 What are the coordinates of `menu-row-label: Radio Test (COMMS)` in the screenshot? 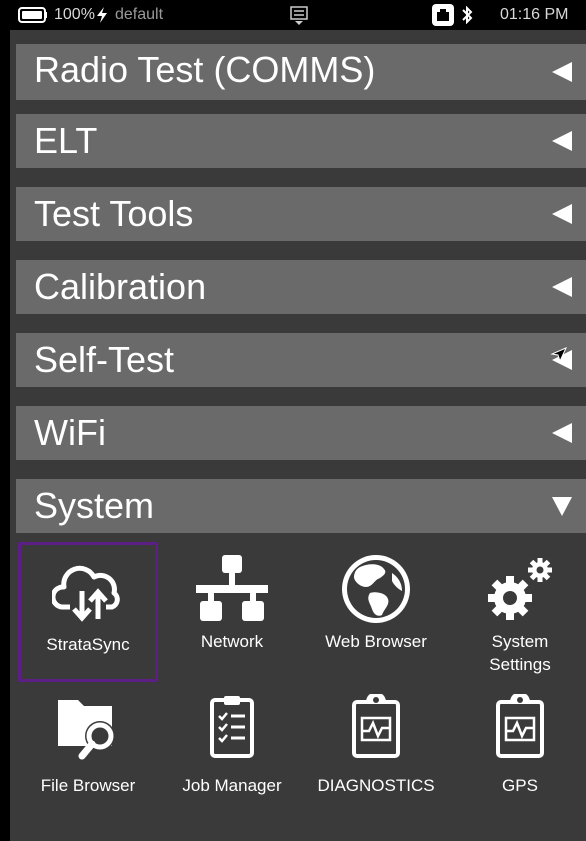 It's located at (205, 69).